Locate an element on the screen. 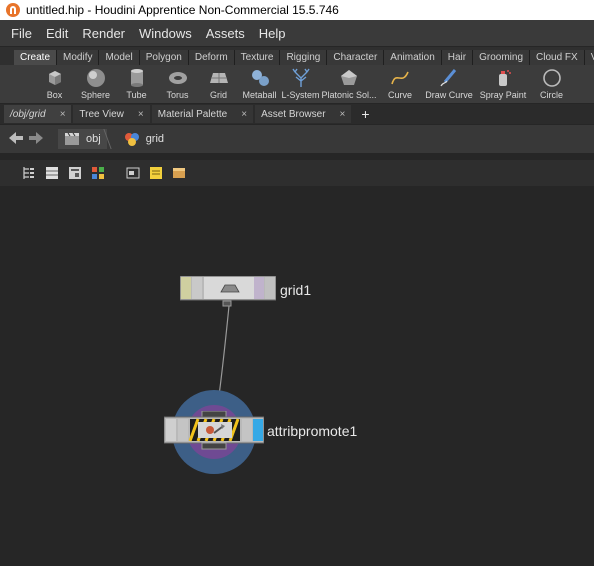 The width and height of the screenshot is (594, 566). tab-tree-view: Tree View × is located at coordinates (111, 114).